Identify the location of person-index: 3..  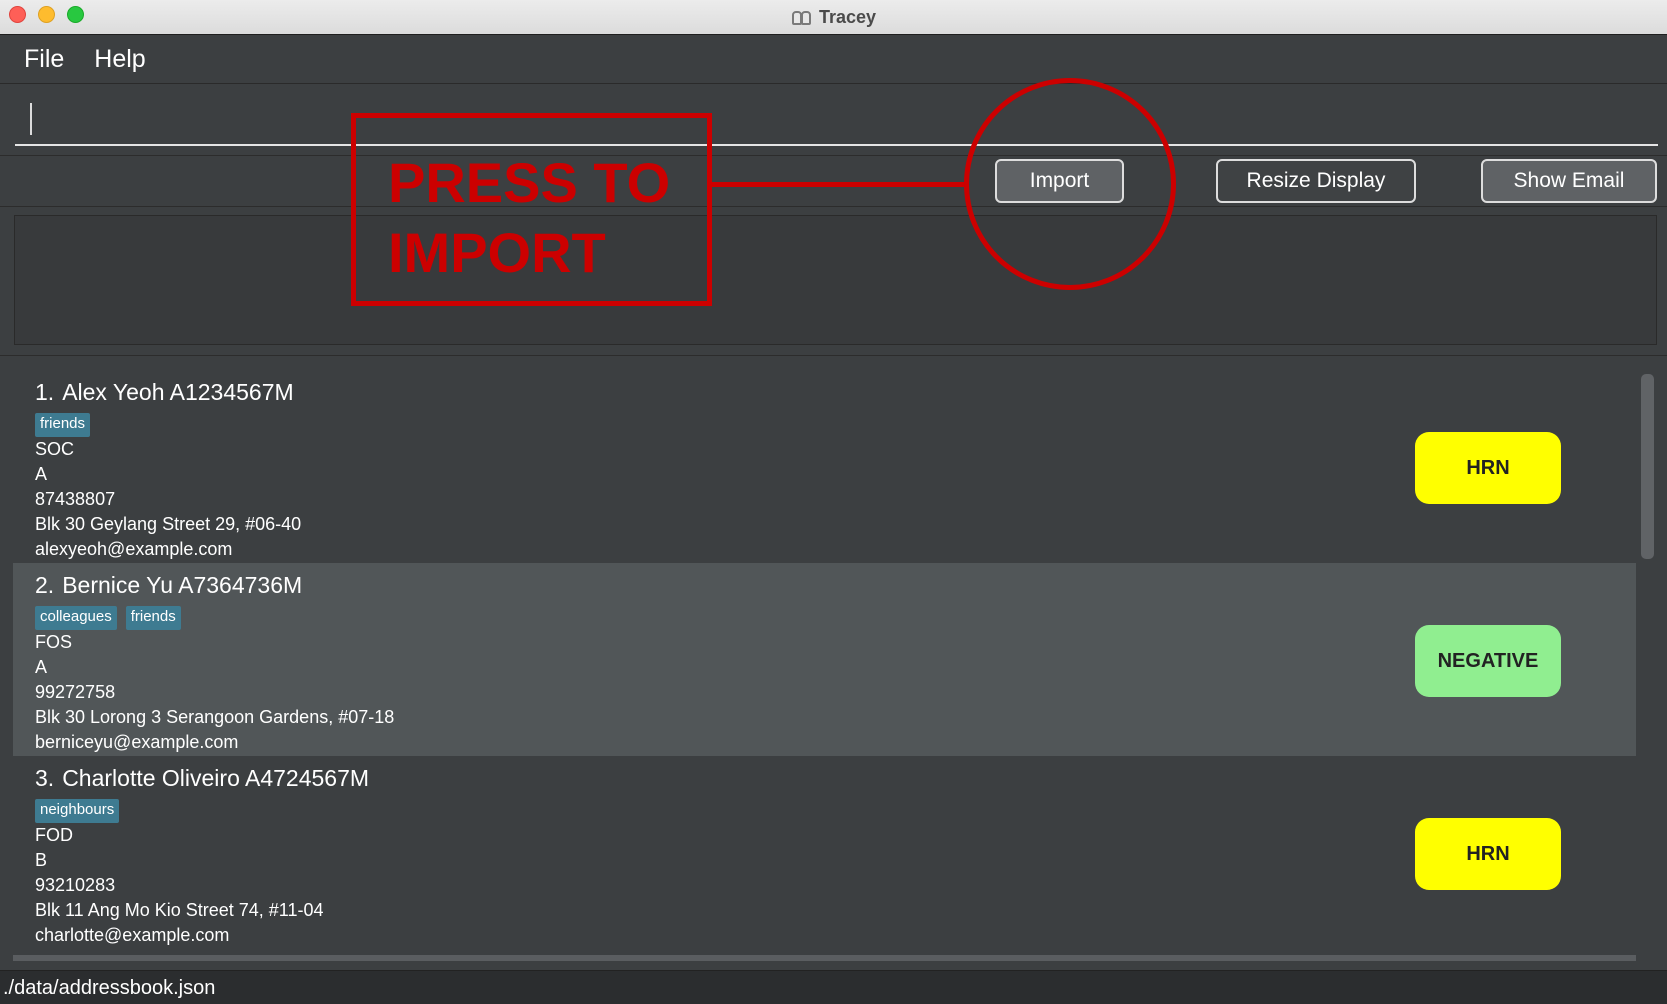
(45, 778).